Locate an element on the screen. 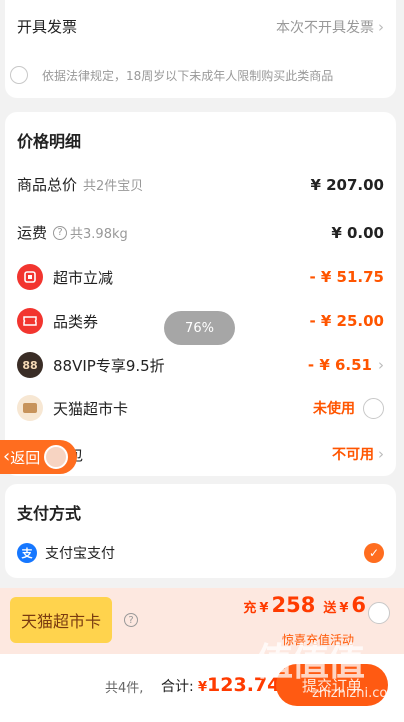  gift-currency: ¥ is located at coordinates (344, 608).